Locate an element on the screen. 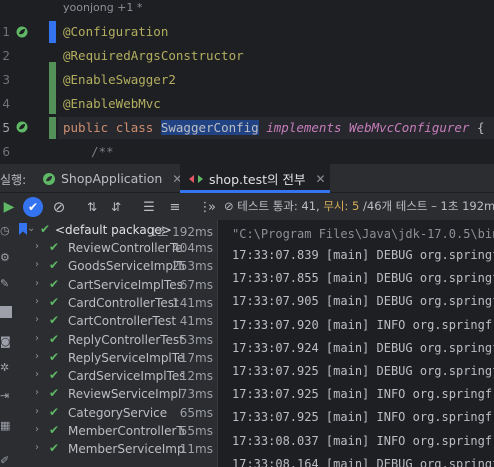  test-duration: 17ms is located at coordinates (196, 357).